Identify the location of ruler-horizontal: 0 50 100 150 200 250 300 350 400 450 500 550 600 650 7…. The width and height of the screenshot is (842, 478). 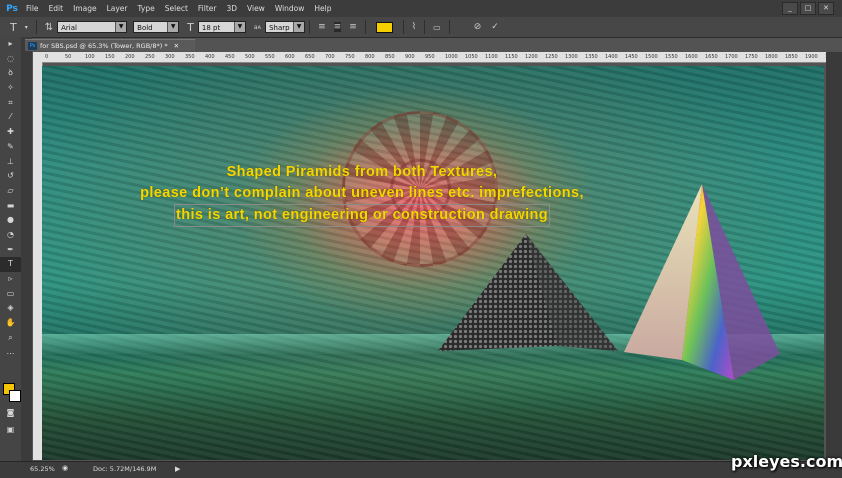
(429, 57).